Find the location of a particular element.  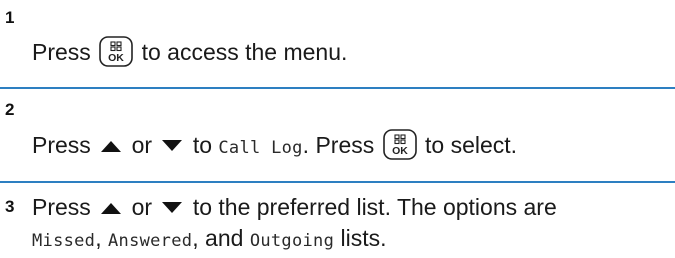

step-text-segment: to select. is located at coordinates (471, 145).